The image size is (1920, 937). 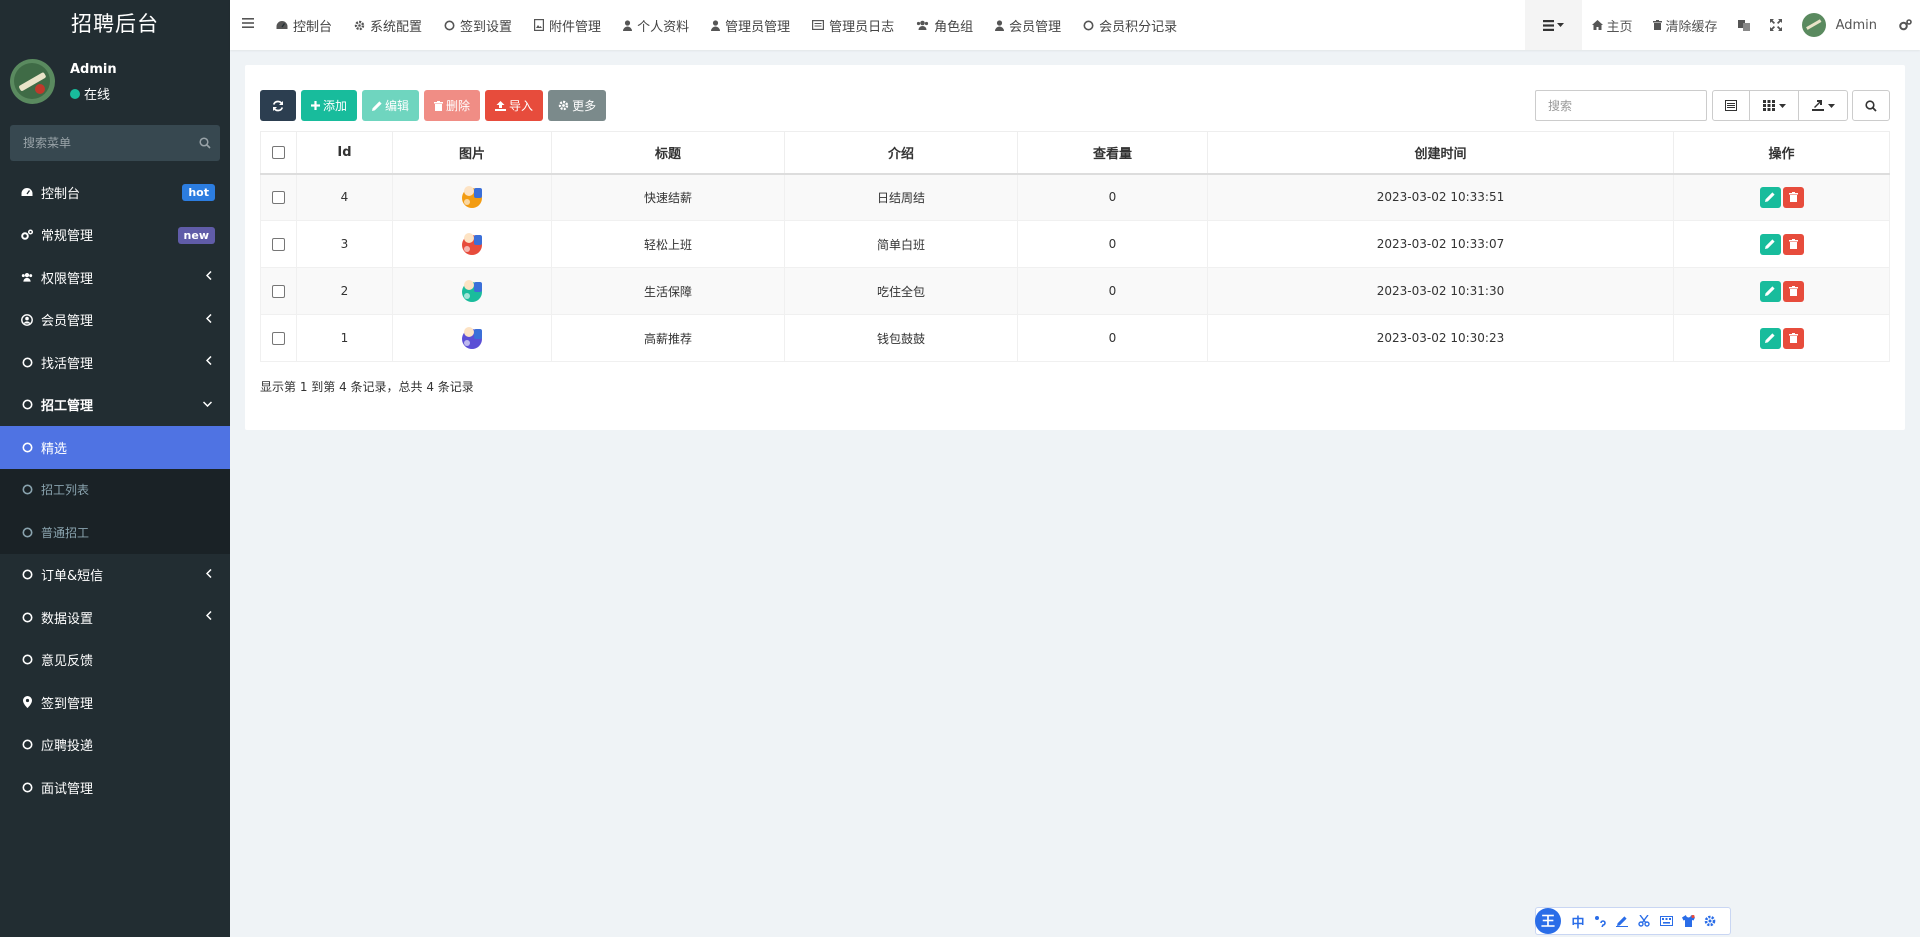 What do you see at coordinates (901, 244) in the screenshot?
I see `cell-intro: 简单白班` at bounding box center [901, 244].